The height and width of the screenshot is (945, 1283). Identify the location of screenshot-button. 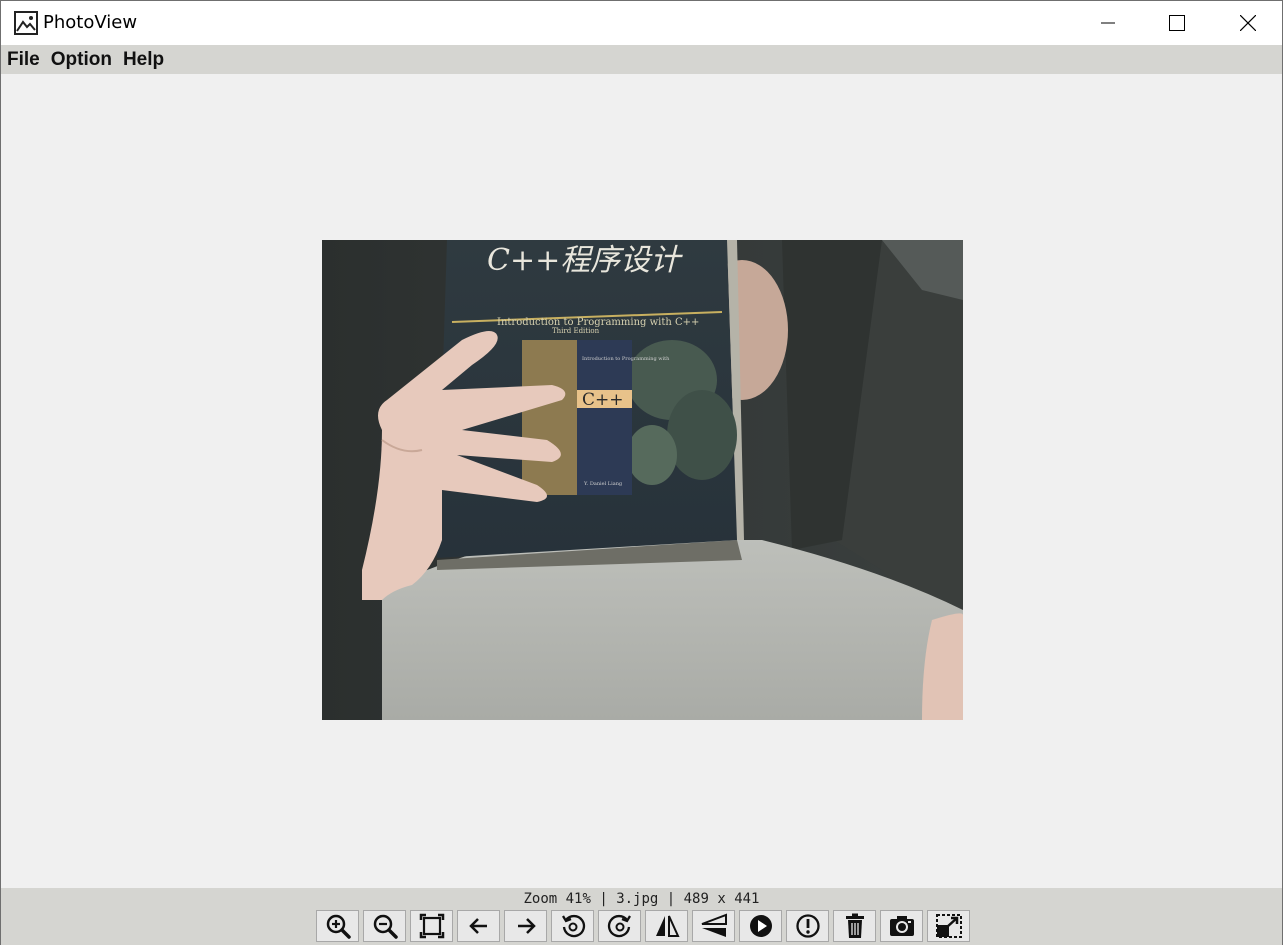
(901, 926).